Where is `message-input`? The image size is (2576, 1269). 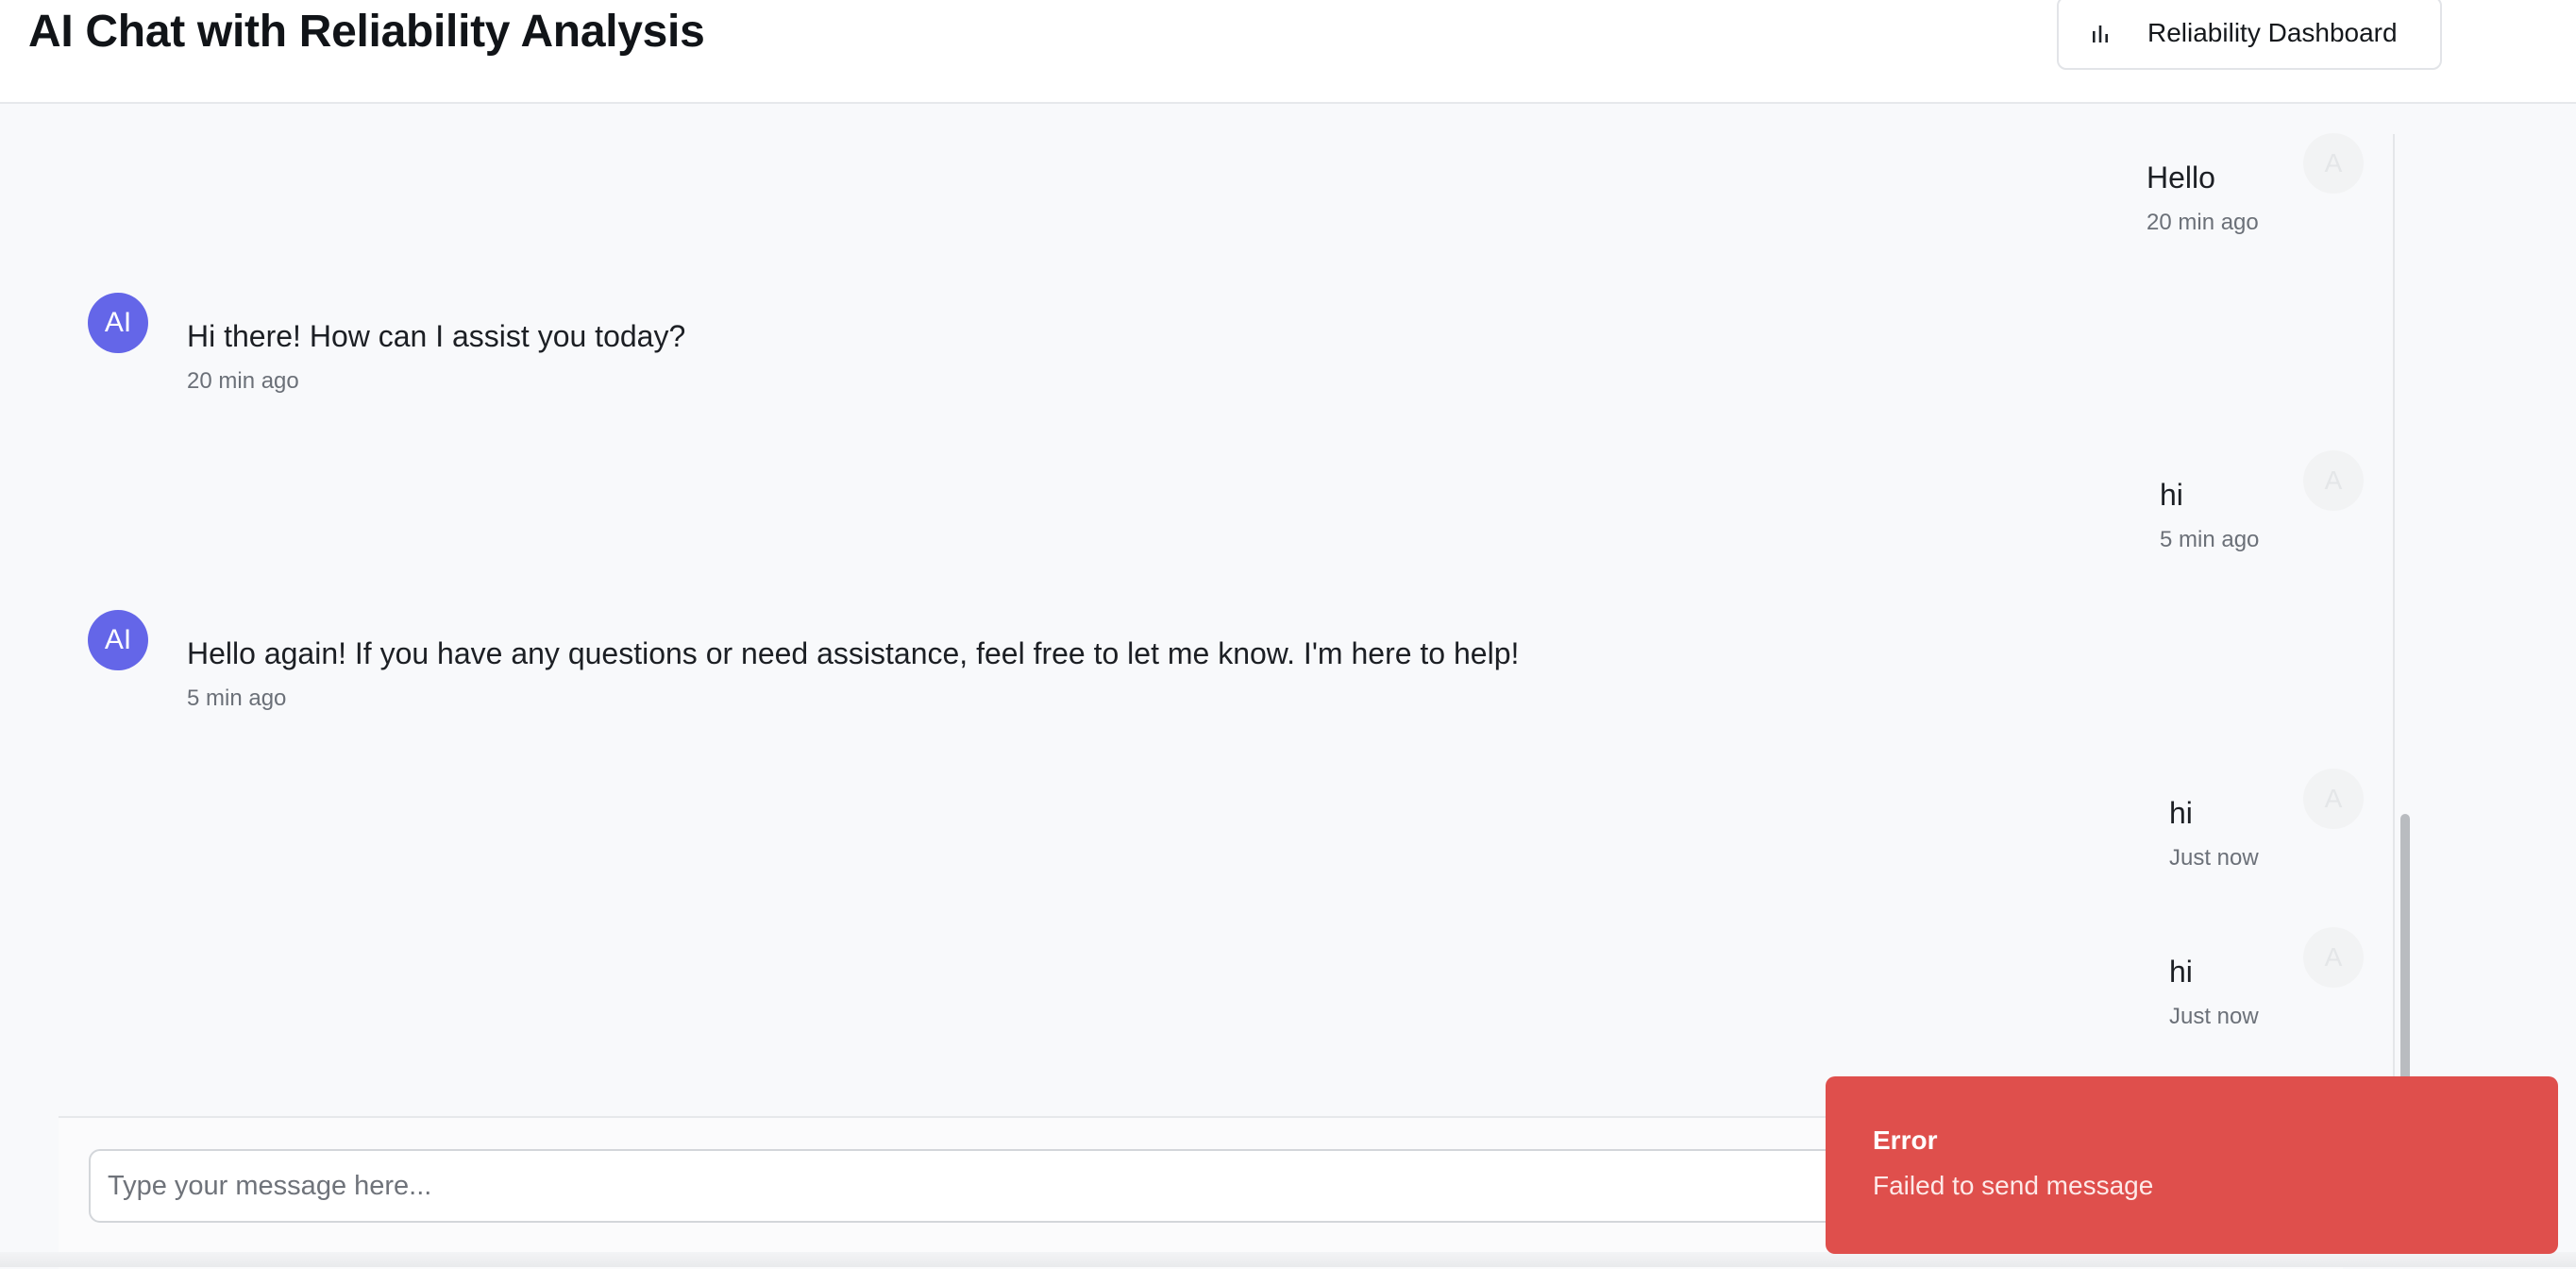
message-input is located at coordinates (1024, 1186).